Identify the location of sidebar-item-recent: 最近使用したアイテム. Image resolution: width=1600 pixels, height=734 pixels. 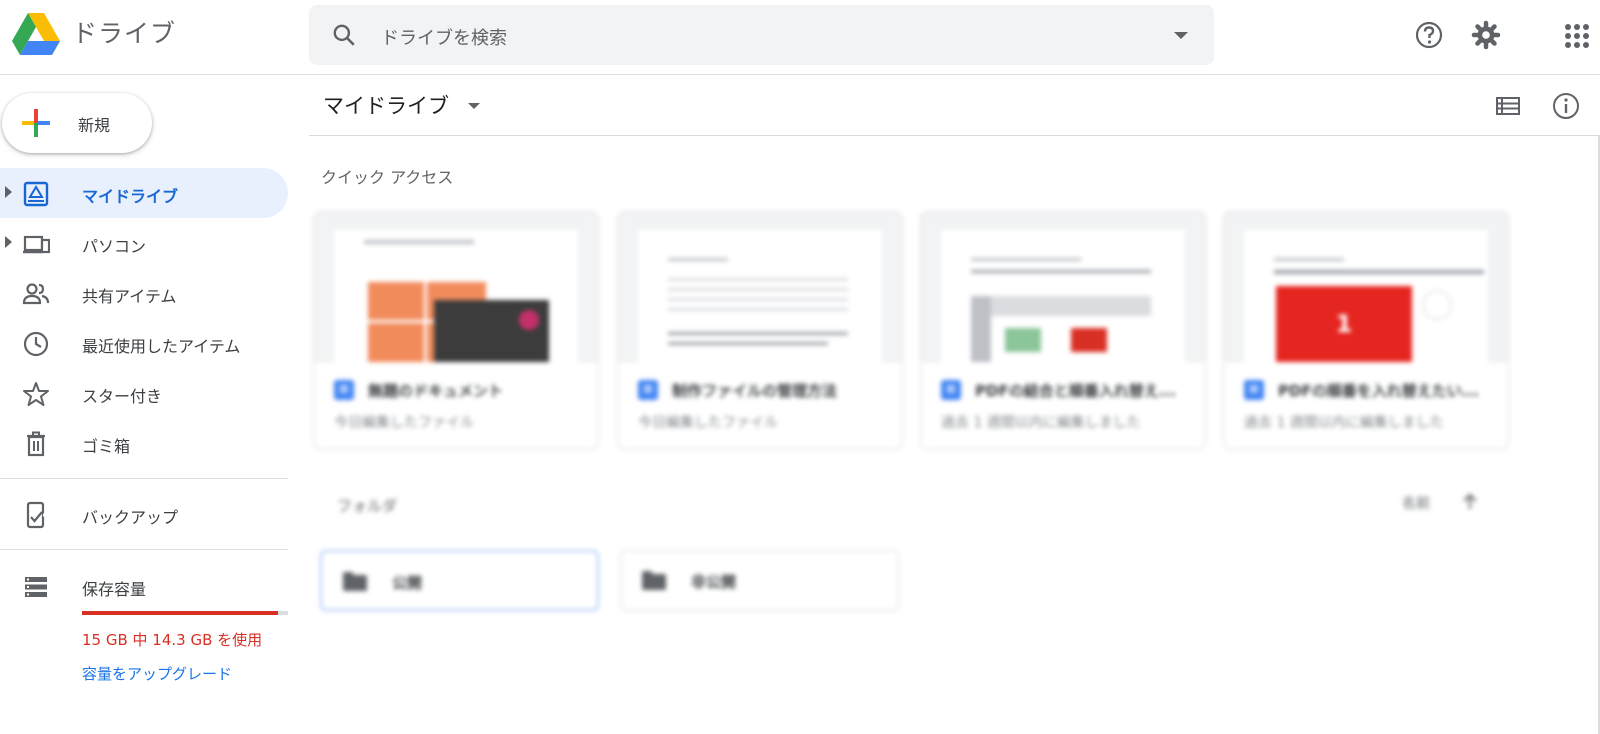
(144, 343).